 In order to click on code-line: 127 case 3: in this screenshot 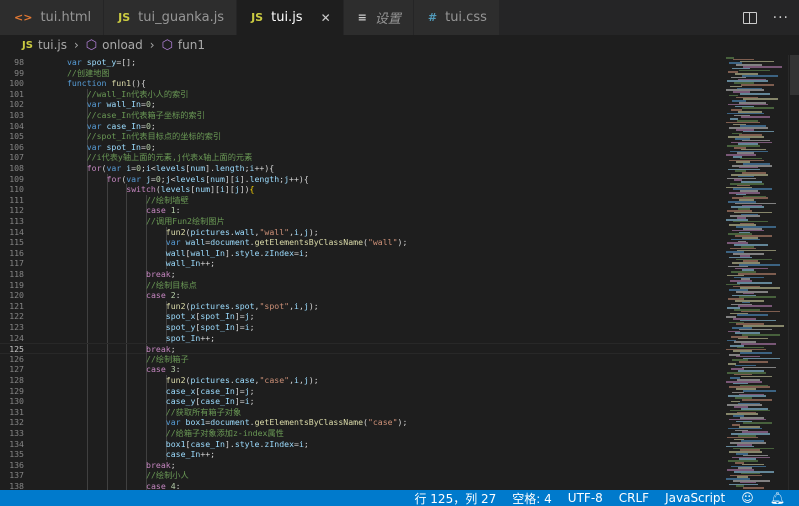, I will do `click(360, 369)`.